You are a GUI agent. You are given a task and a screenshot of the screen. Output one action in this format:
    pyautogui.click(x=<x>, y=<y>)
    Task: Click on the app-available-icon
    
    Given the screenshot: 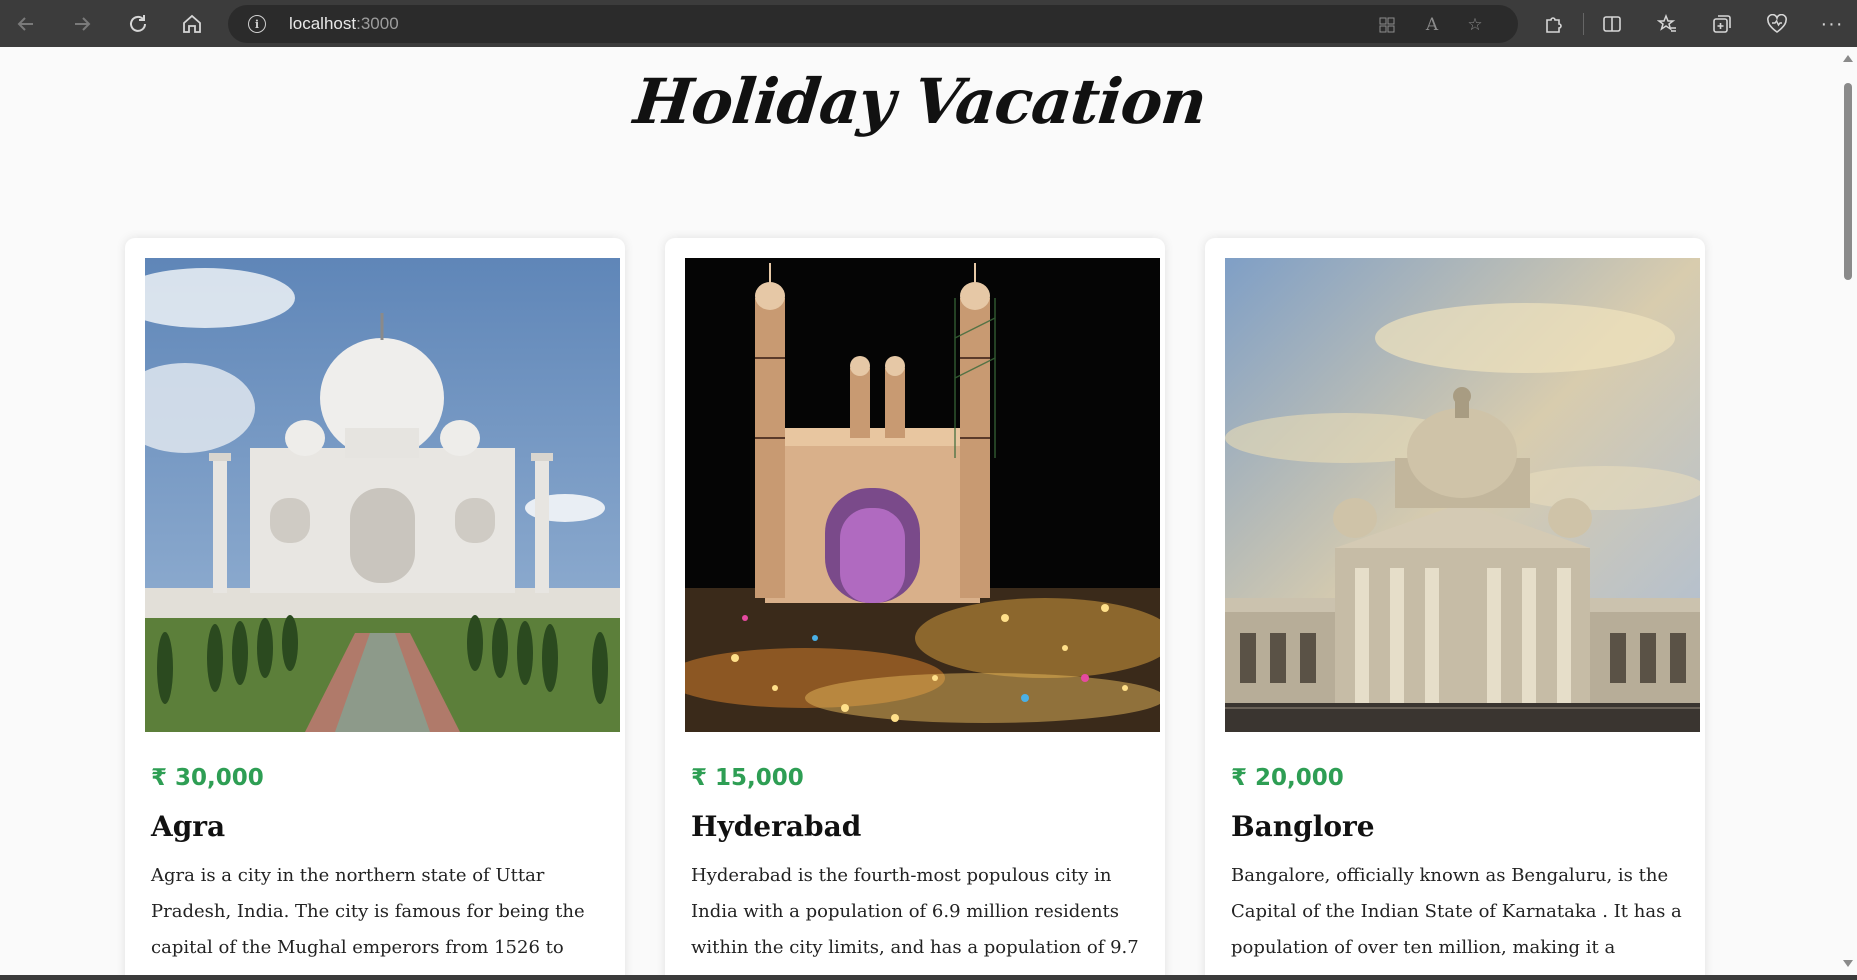 What is the action you would take?
    pyautogui.click(x=1387, y=25)
    